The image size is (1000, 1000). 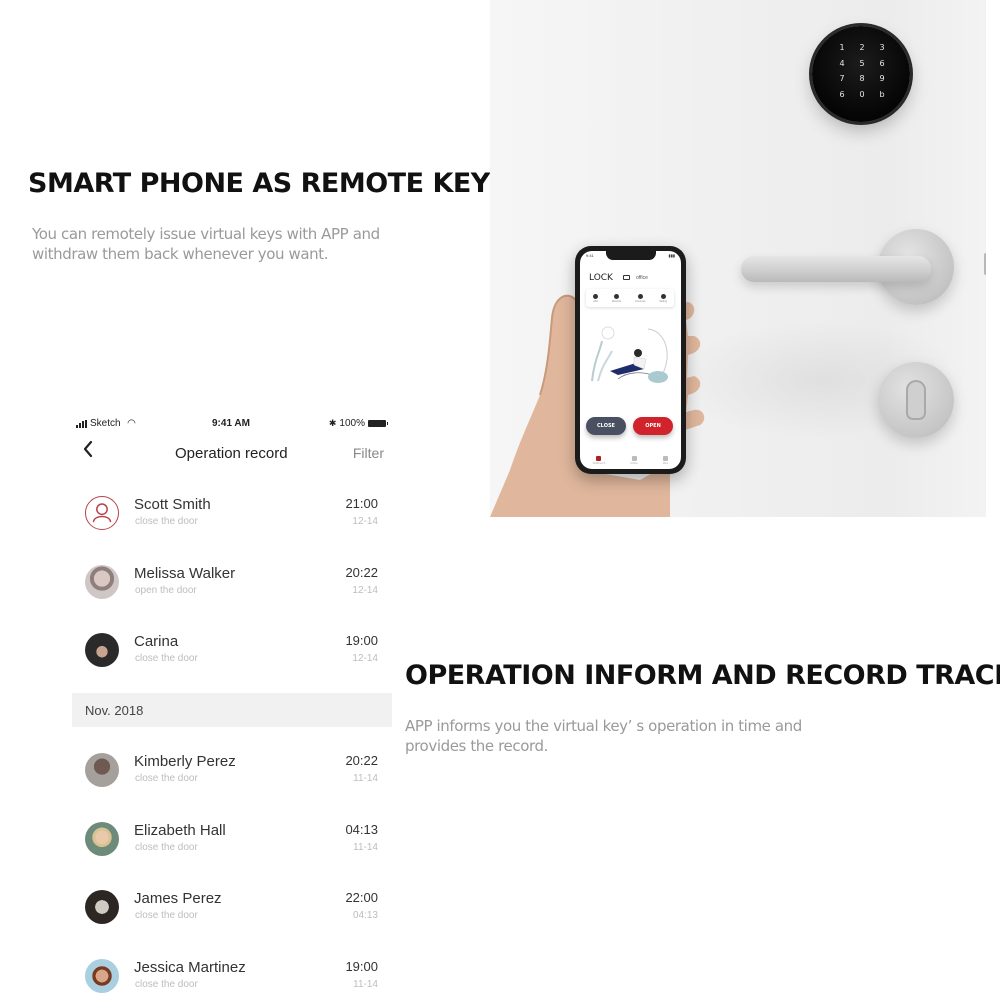 What do you see at coordinates (232, 909) in the screenshot?
I see `record-row: James Perez close the door 22:00 04:13` at bounding box center [232, 909].